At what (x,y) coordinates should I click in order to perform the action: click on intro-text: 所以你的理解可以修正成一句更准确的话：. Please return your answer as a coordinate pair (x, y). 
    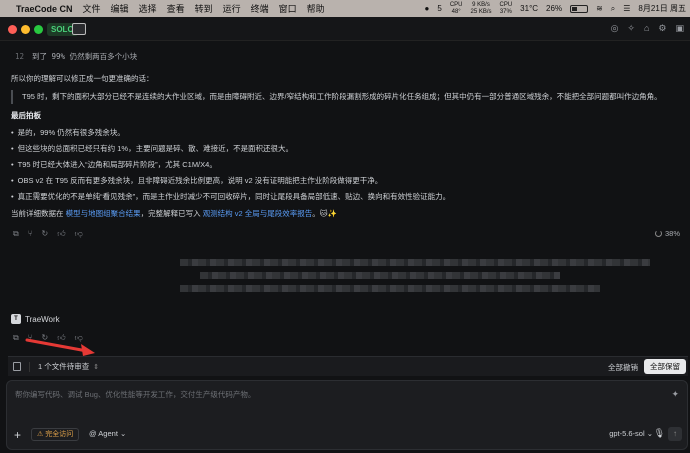
    Looking at the image, I should click on (82, 78).